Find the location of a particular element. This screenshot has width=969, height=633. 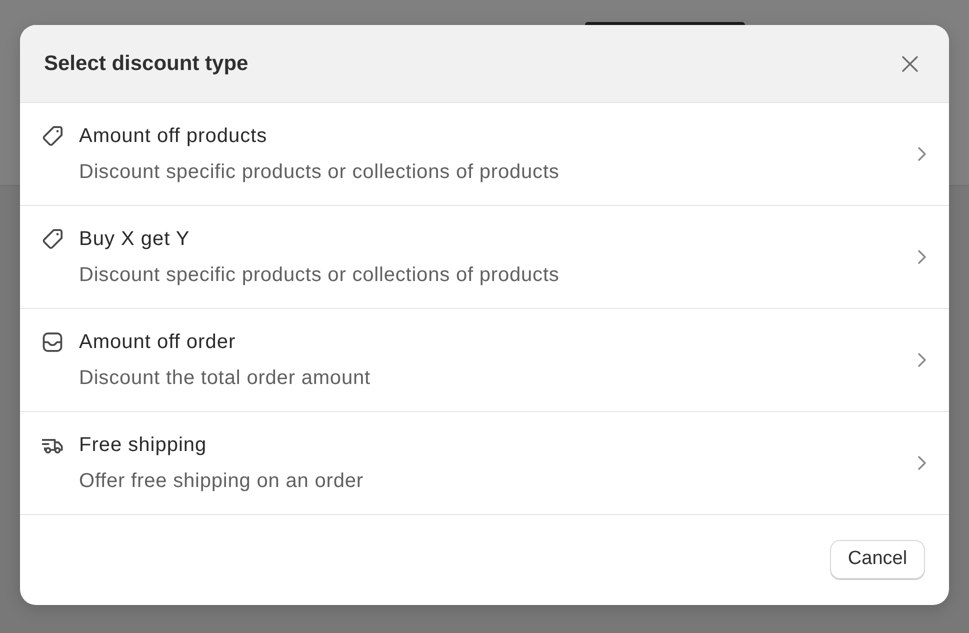

tray-icon is located at coordinates (52, 342).